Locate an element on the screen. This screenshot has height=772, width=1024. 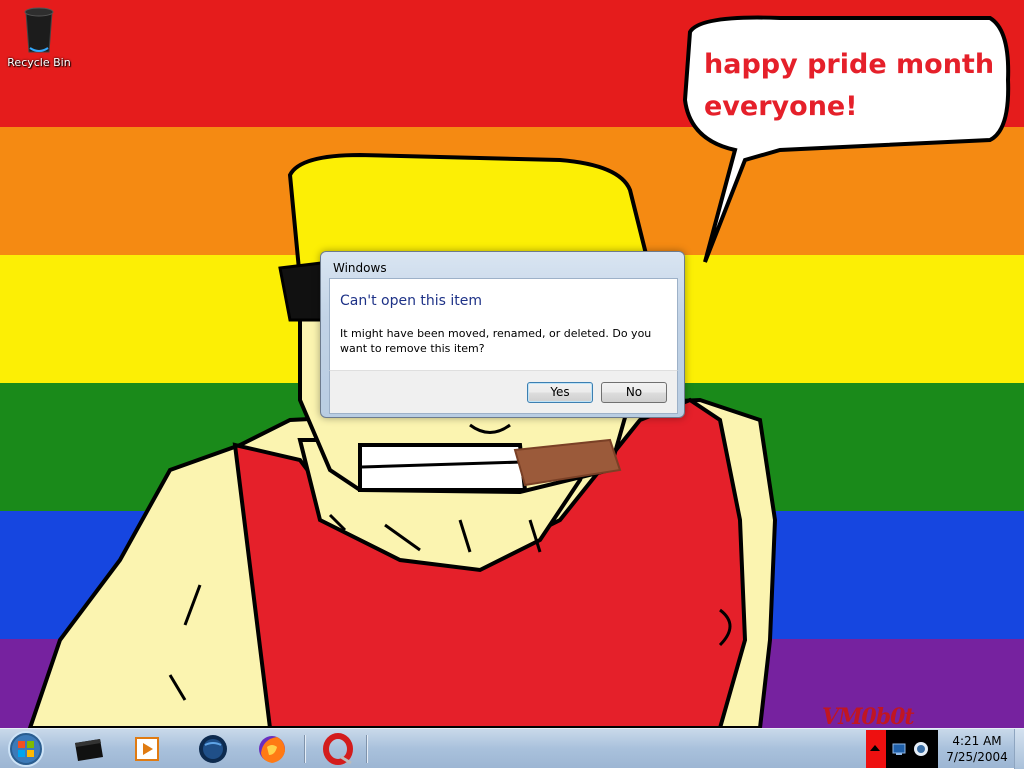
clock-time: 4:21 AM is located at coordinates (977, 741).